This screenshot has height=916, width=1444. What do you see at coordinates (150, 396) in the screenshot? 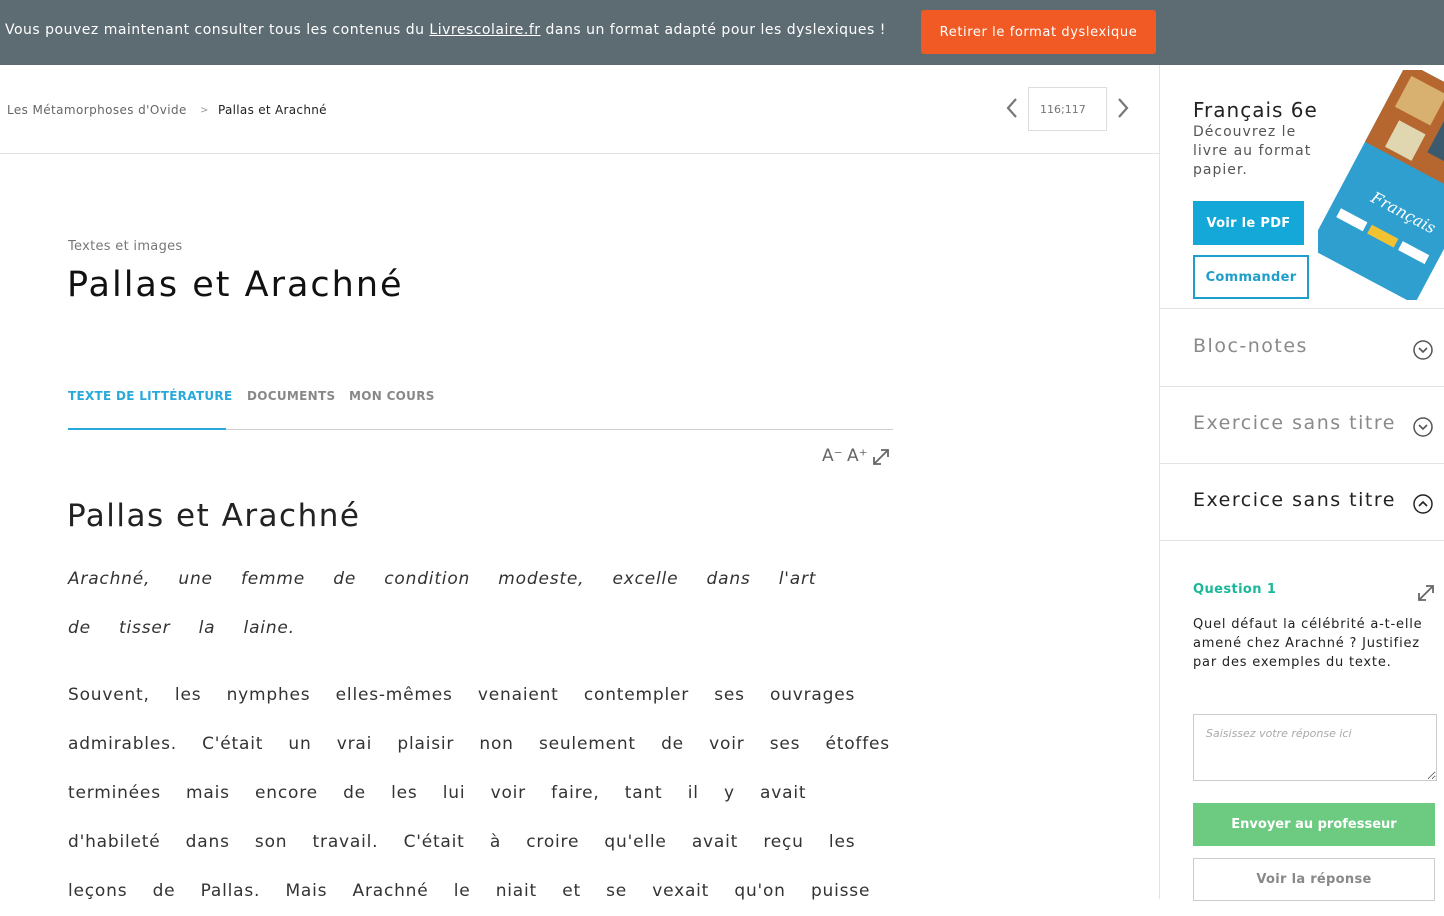
I see `tab-texte-de-litterature: TEXTE DE LITTÉRATURE` at bounding box center [150, 396].